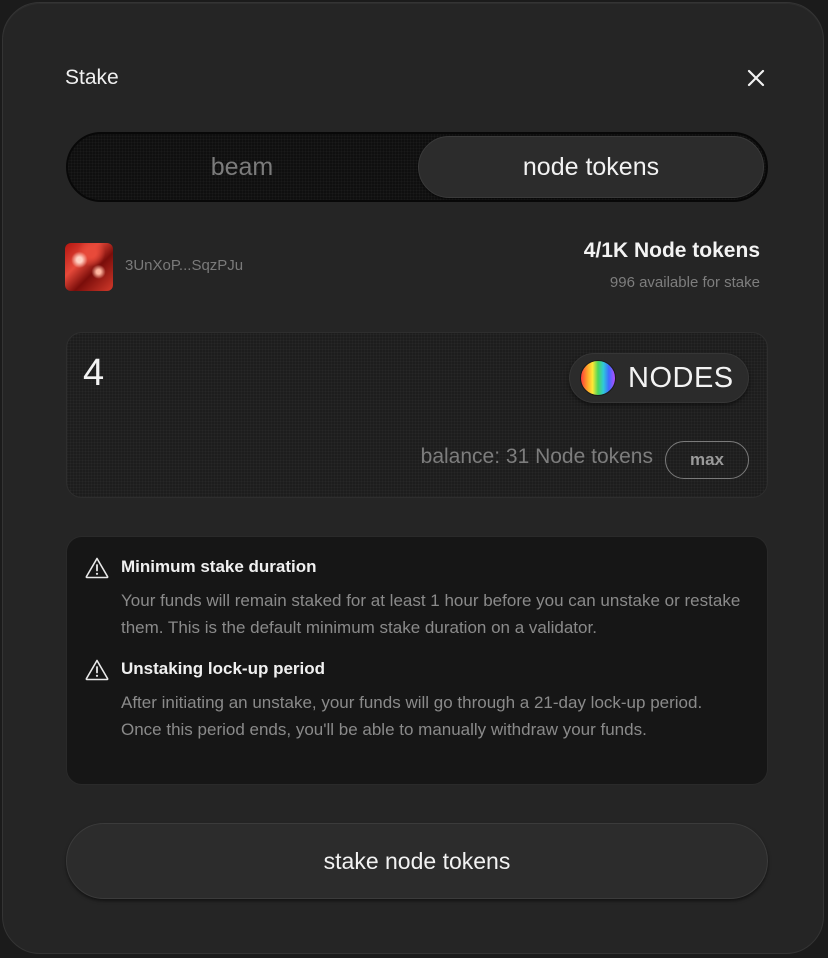  I want to click on account-avatar, so click(89, 267).